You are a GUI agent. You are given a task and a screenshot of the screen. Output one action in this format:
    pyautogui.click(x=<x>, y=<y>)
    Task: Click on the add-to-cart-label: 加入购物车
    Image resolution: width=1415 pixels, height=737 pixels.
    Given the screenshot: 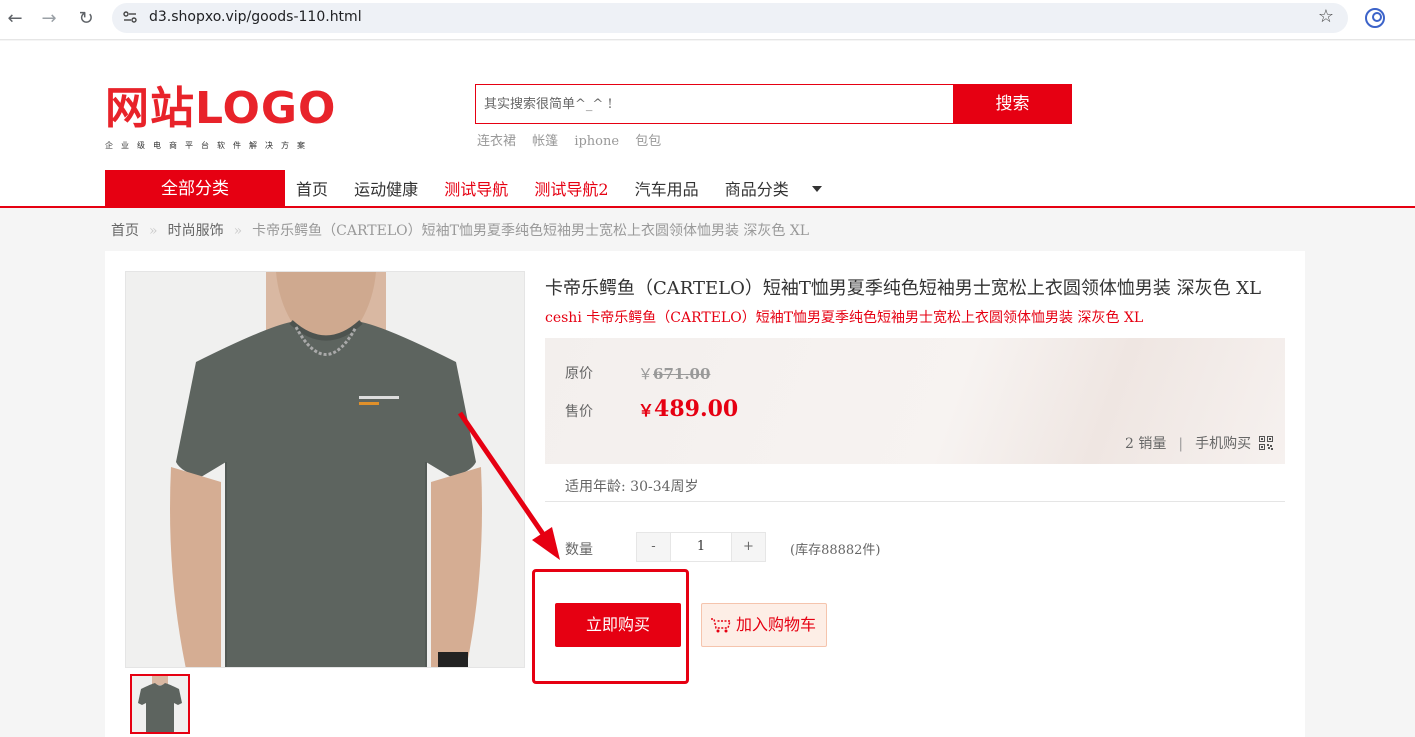 What is the action you would take?
    pyautogui.click(x=776, y=624)
    